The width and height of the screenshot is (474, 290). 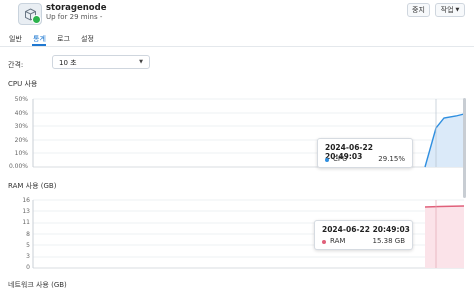 What do you see at coordinates (338, 241) in the screenshot?
I see `ram-tooltip-series: RAM` at bounding box center [338, 241].